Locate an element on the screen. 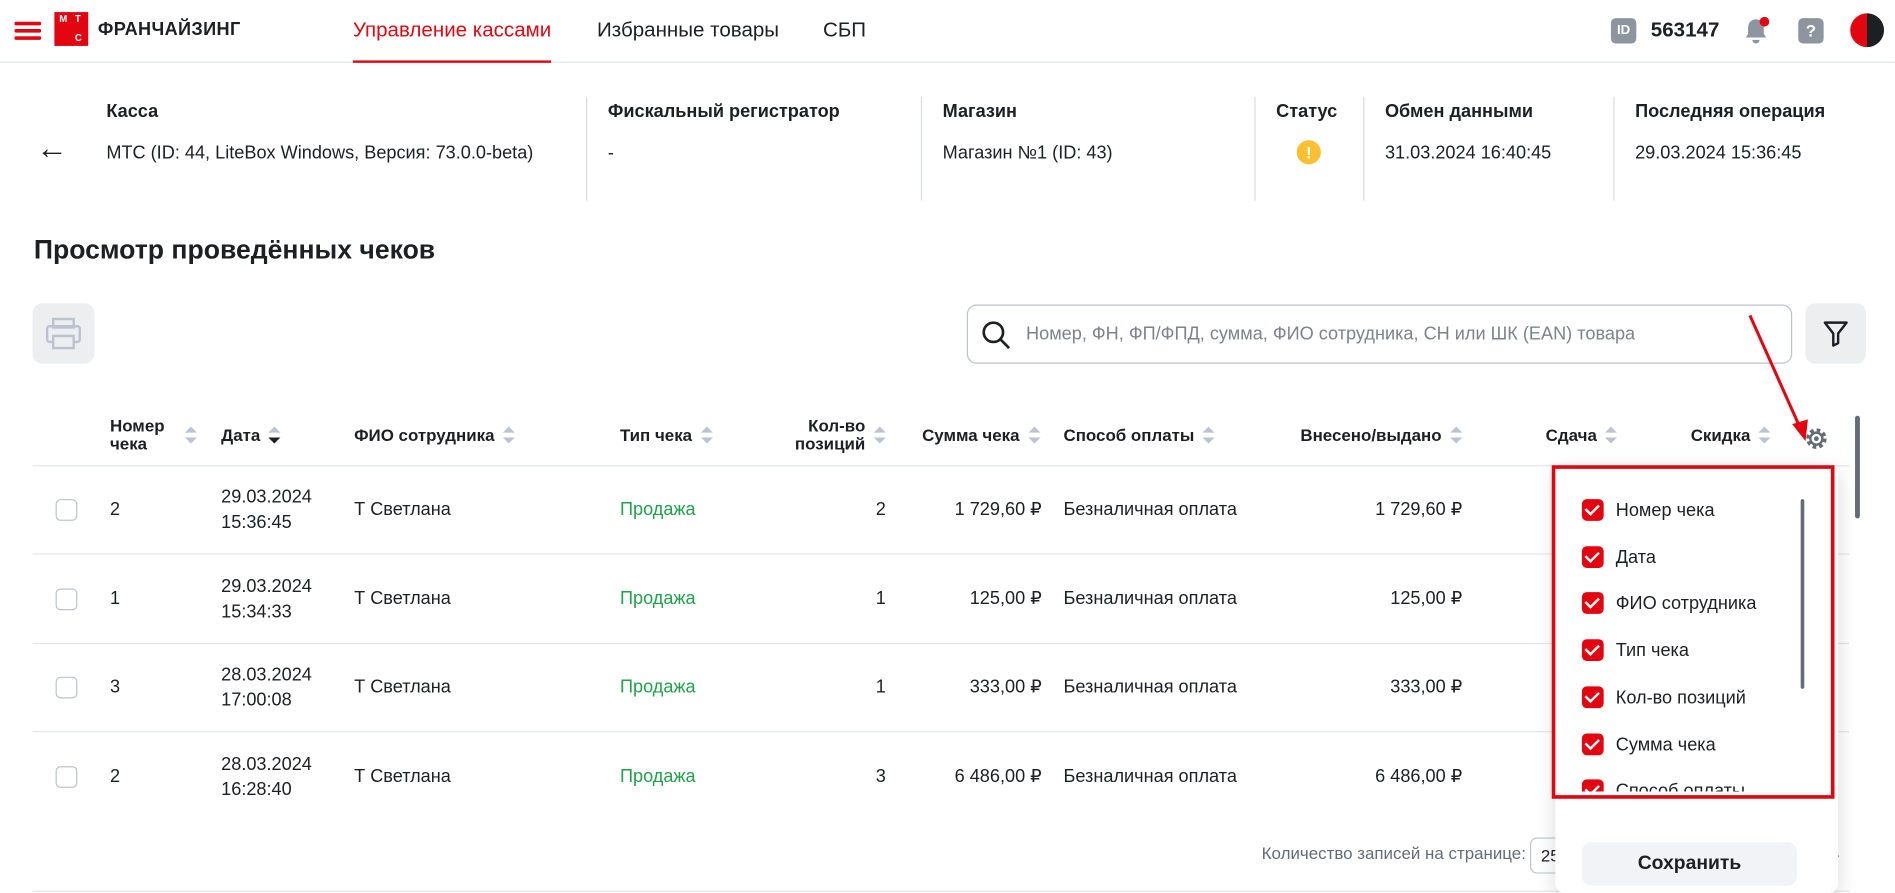 The image size is (1895, 893). cell-qty: 2 is located at coordinates (880, 509).